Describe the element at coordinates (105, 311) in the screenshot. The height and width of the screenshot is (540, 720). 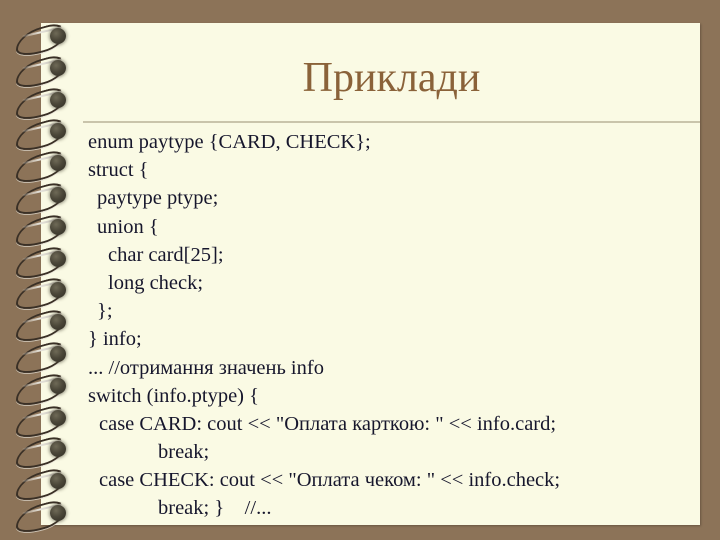
I see `code-line: };` at that location.